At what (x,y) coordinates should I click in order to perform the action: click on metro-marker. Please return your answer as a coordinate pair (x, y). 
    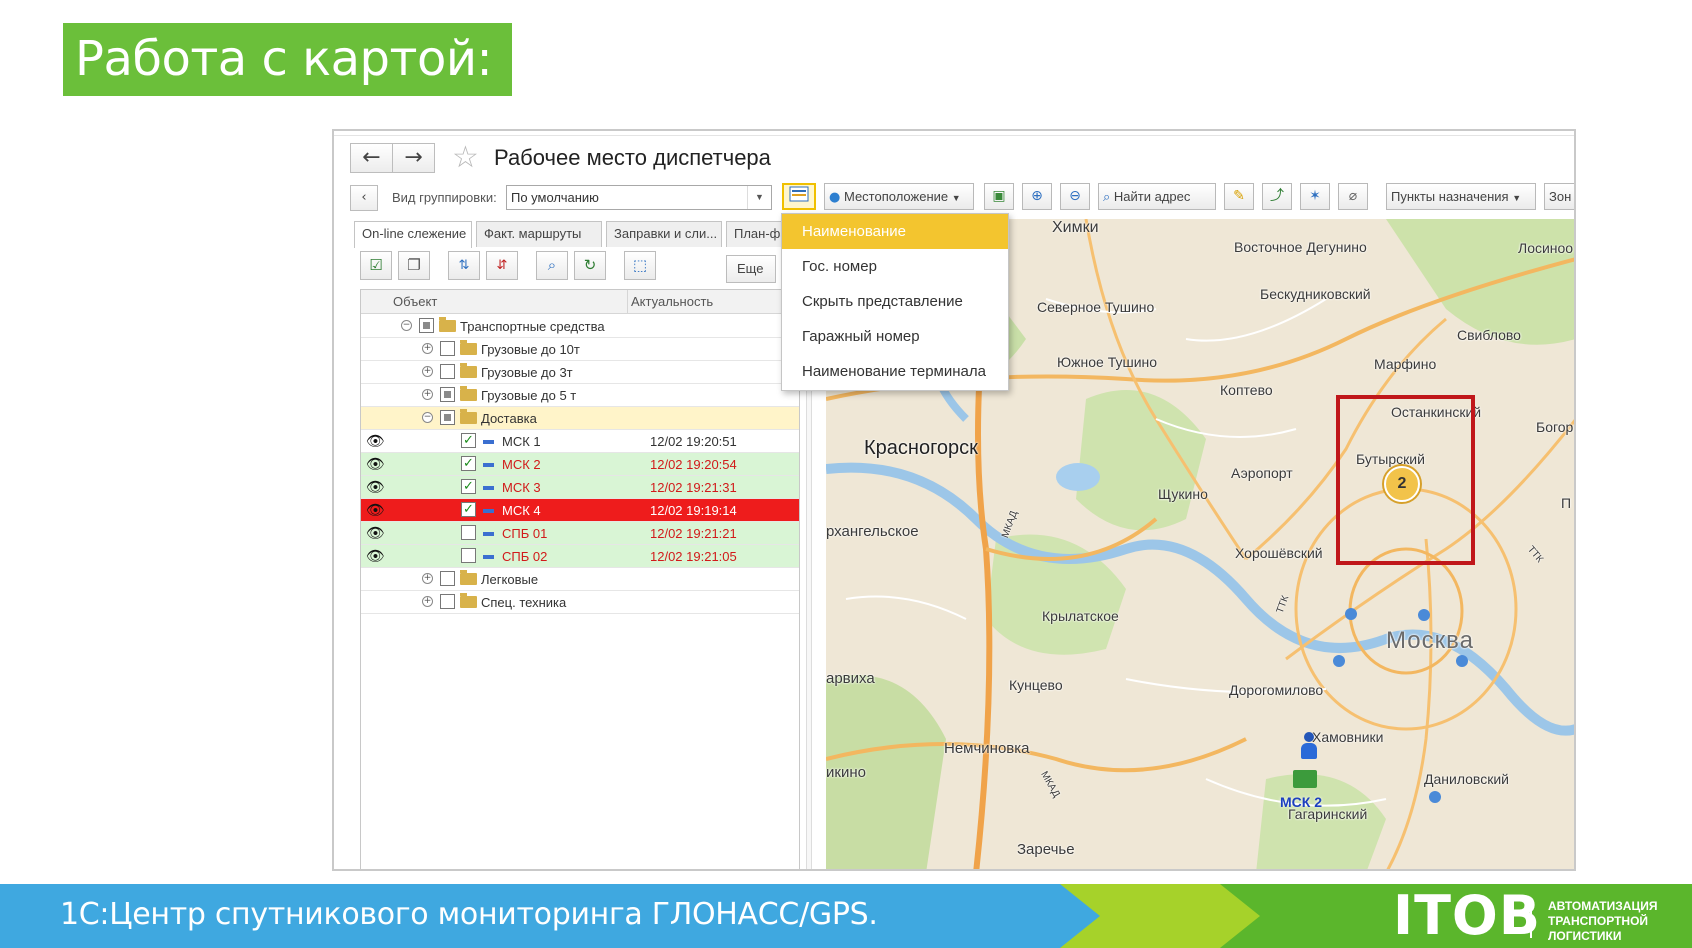
    Looking at the image, I should click on (1339, 661).